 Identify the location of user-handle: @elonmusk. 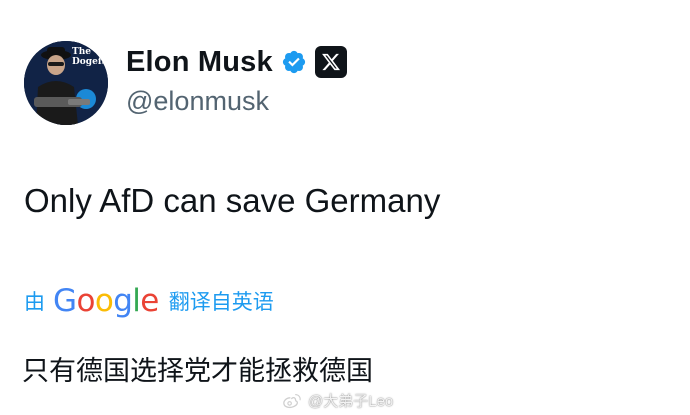
(197, 101).